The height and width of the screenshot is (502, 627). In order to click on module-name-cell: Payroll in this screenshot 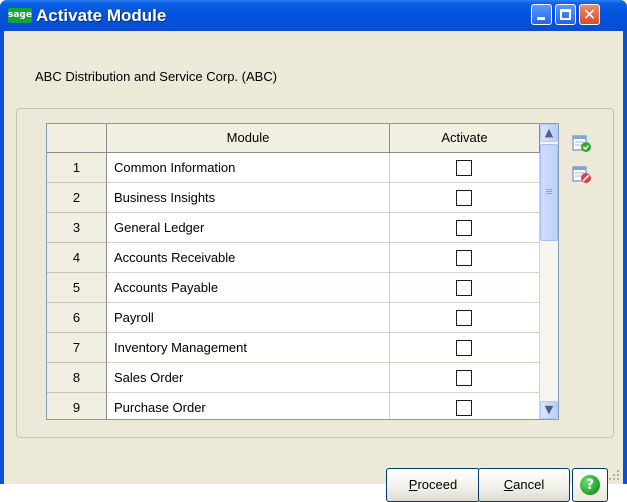, I will do `click(248, 318)`.